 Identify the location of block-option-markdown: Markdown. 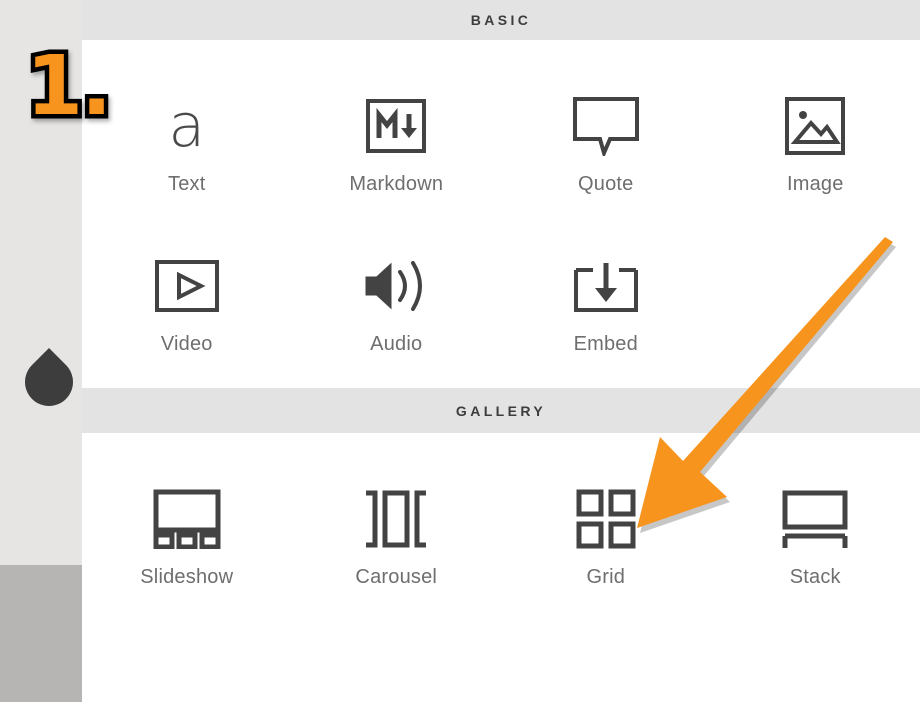
(397, 136).